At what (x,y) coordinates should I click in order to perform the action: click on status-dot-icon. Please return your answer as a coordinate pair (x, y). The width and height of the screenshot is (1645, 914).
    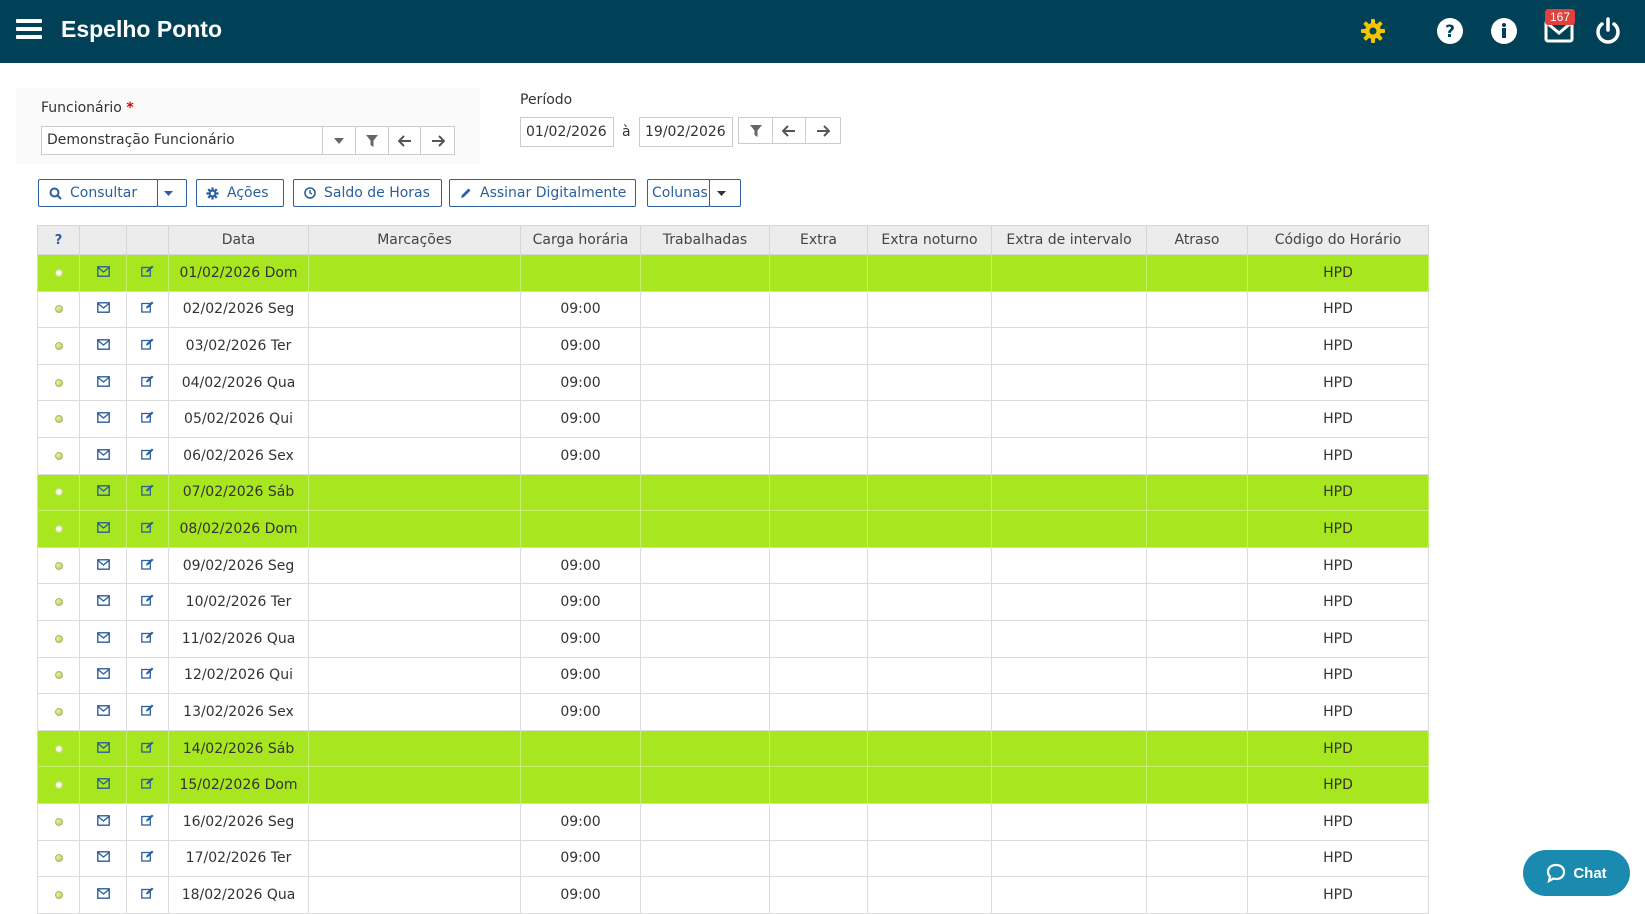
    Looking at the image, I should click on (58, 565).